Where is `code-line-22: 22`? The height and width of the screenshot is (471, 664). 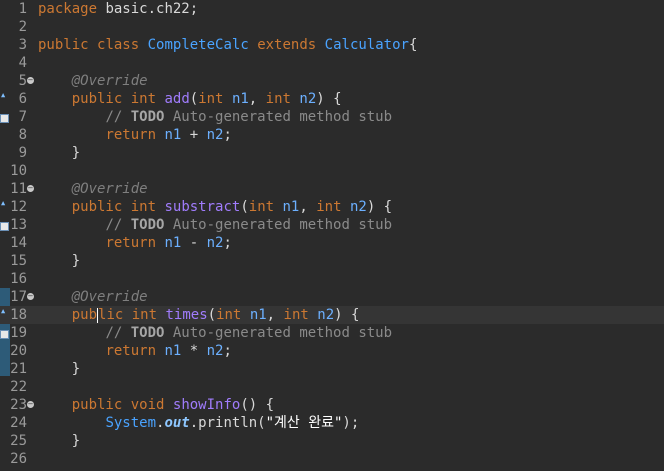
code-line-22: 22 is located at coordinates (332, 387).